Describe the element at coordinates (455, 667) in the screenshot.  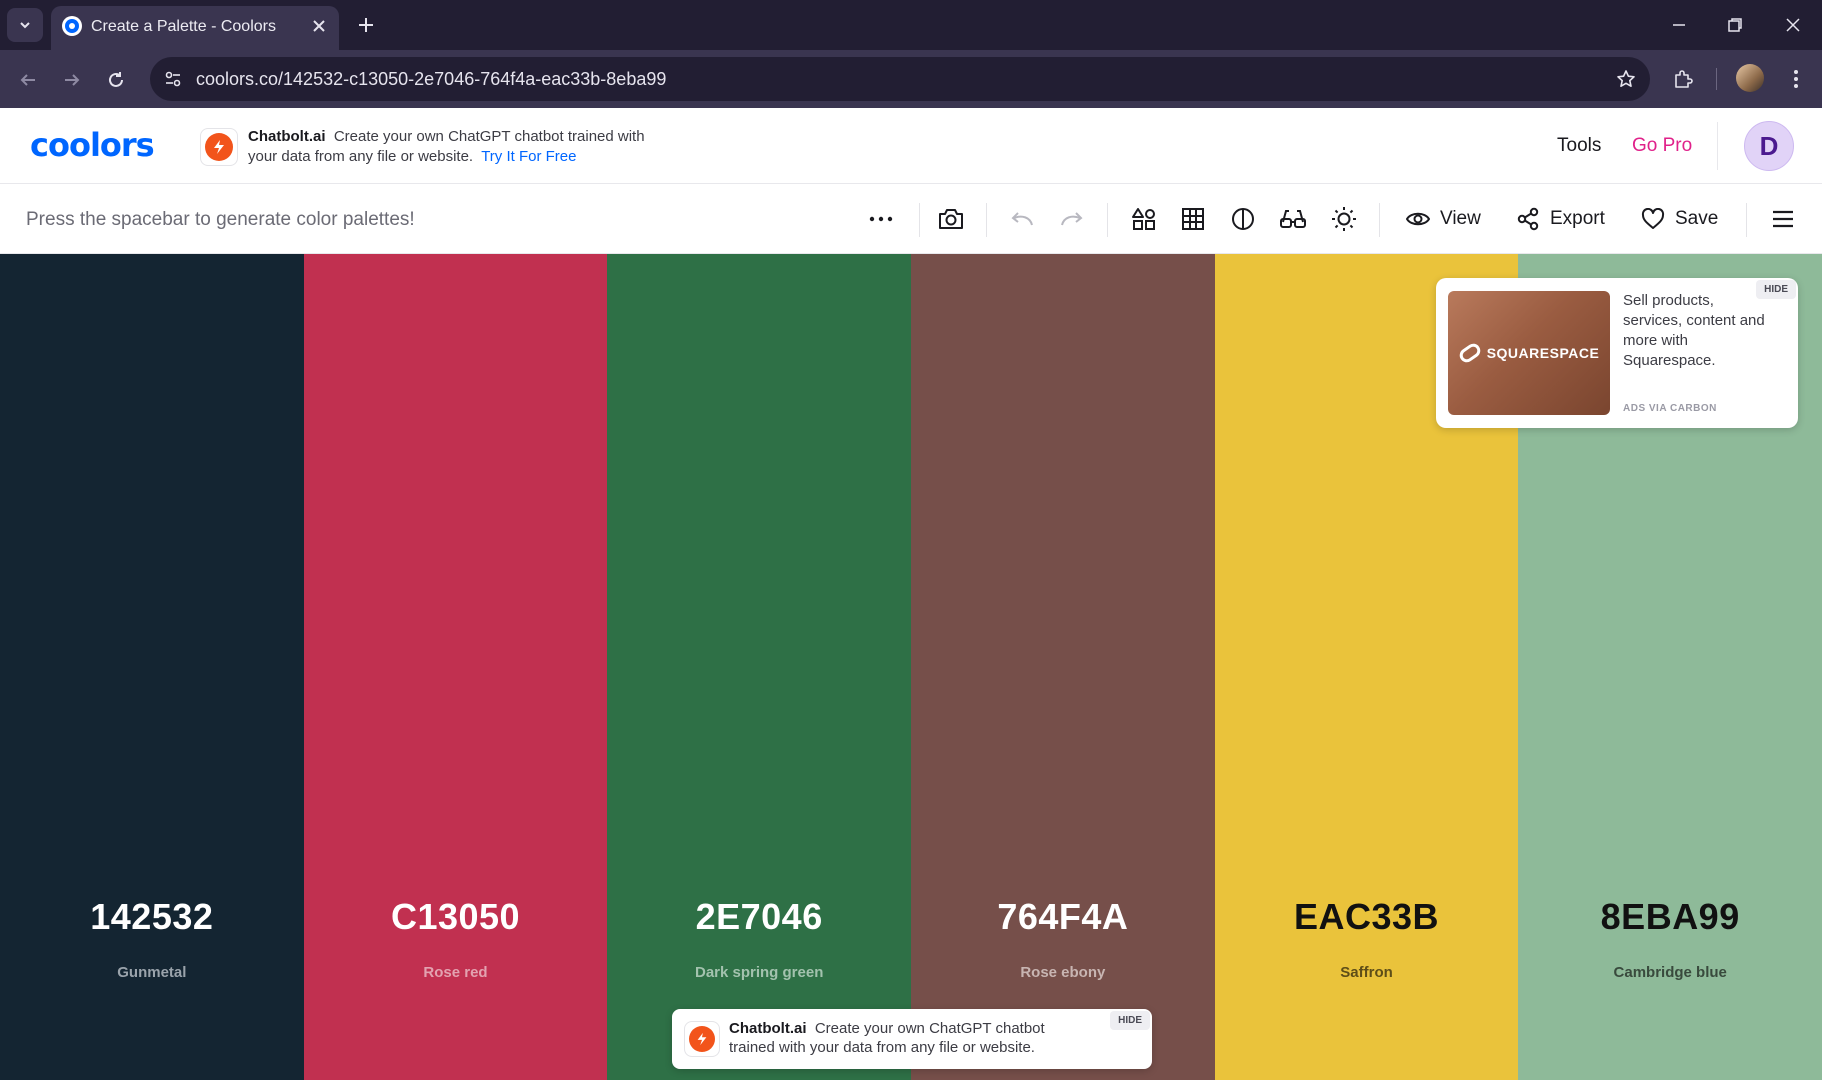
I see `color-swatch: C13050 Rose red` at that location.